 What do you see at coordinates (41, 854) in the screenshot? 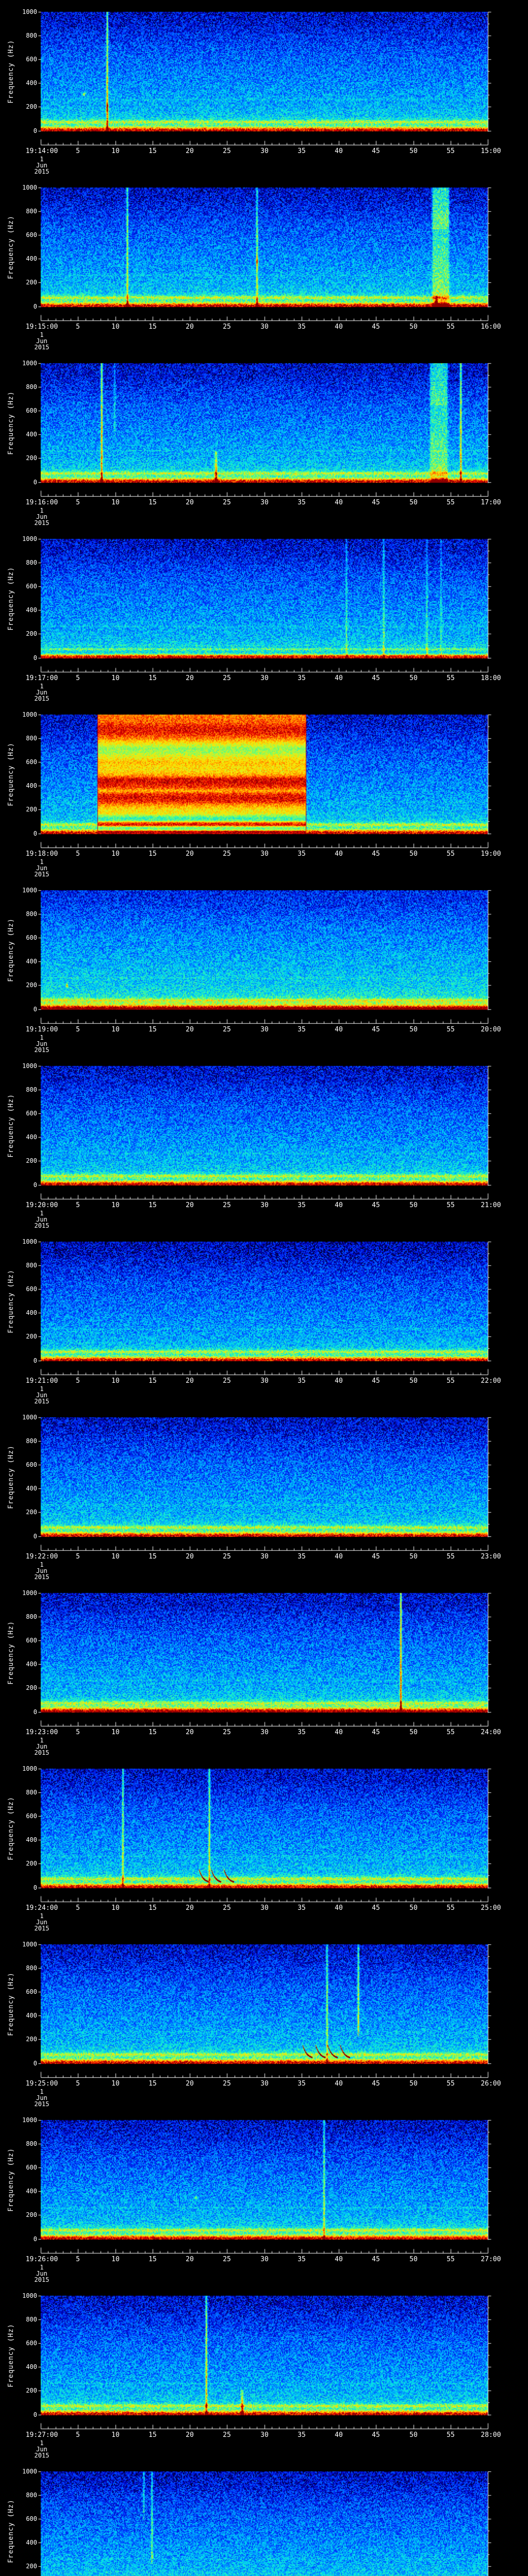
I see `x-start-time-label: 19:18:00` at bounding box center [41, 854].